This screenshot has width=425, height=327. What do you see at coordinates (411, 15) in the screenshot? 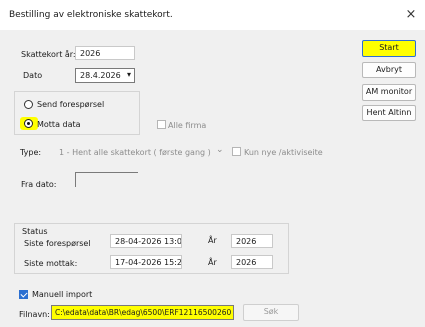
I see `close-button: ×` at bounding box center [411, 15].